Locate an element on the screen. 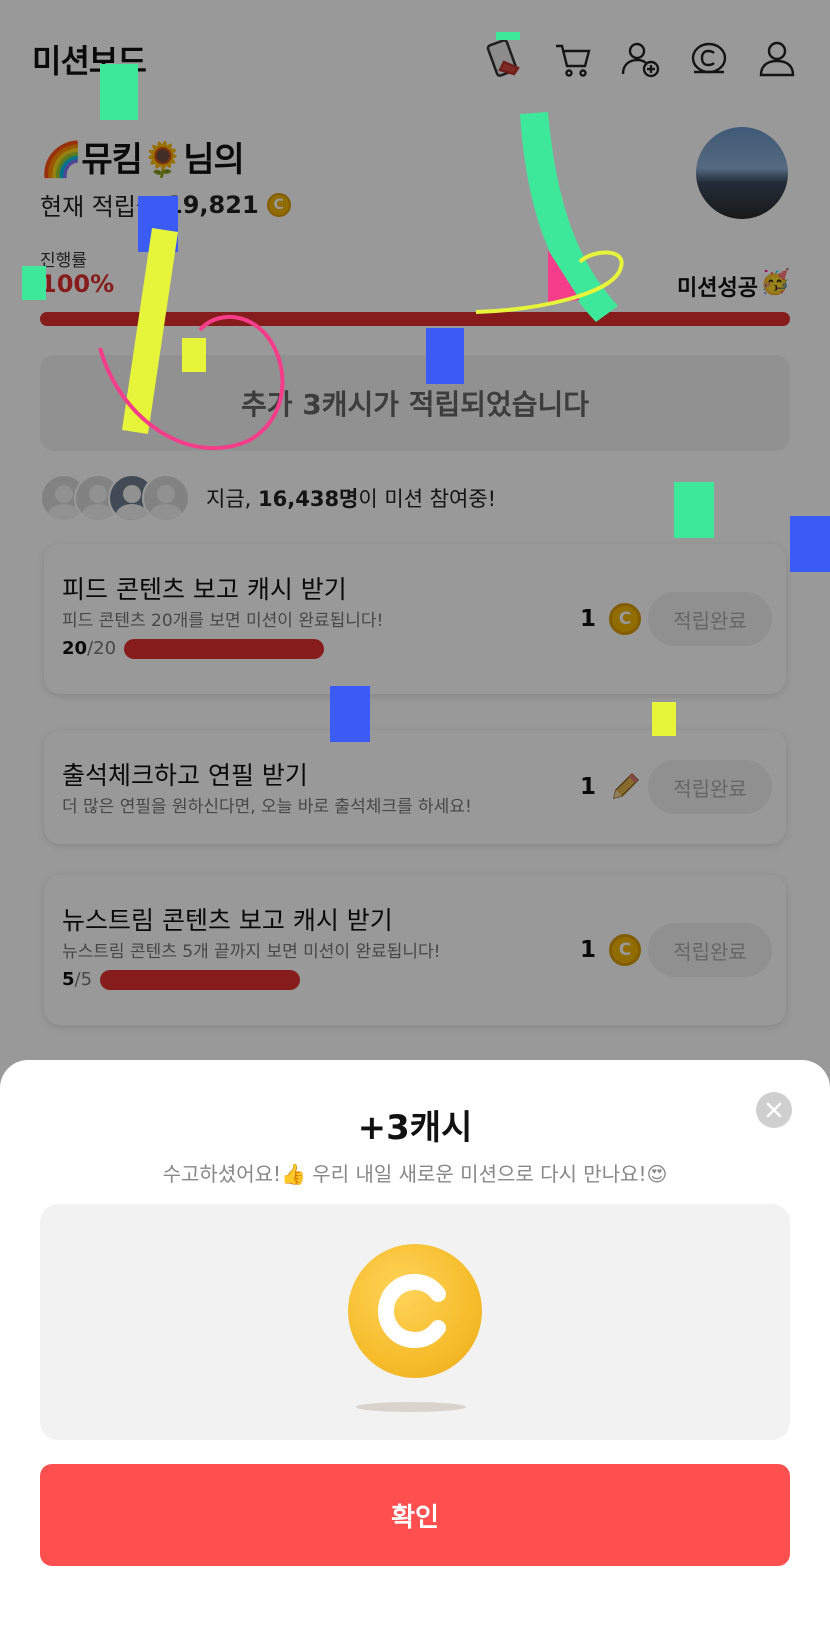 The image size is (830, 1626). sheet-subtitle: 수고하셨어요!👍 우리 내일 새로운 미션으로 다시 만나요!😍 is located at coordinates (415, 1174).